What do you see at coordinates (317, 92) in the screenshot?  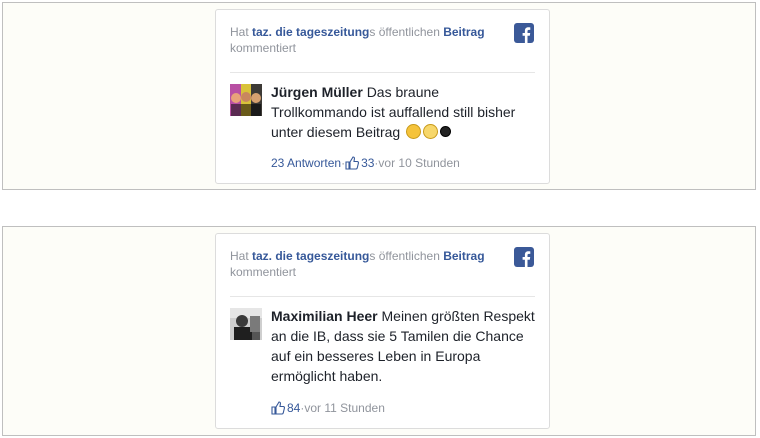 I see `comment-author: Jürgen Müller` at bounding box center [317, 92].